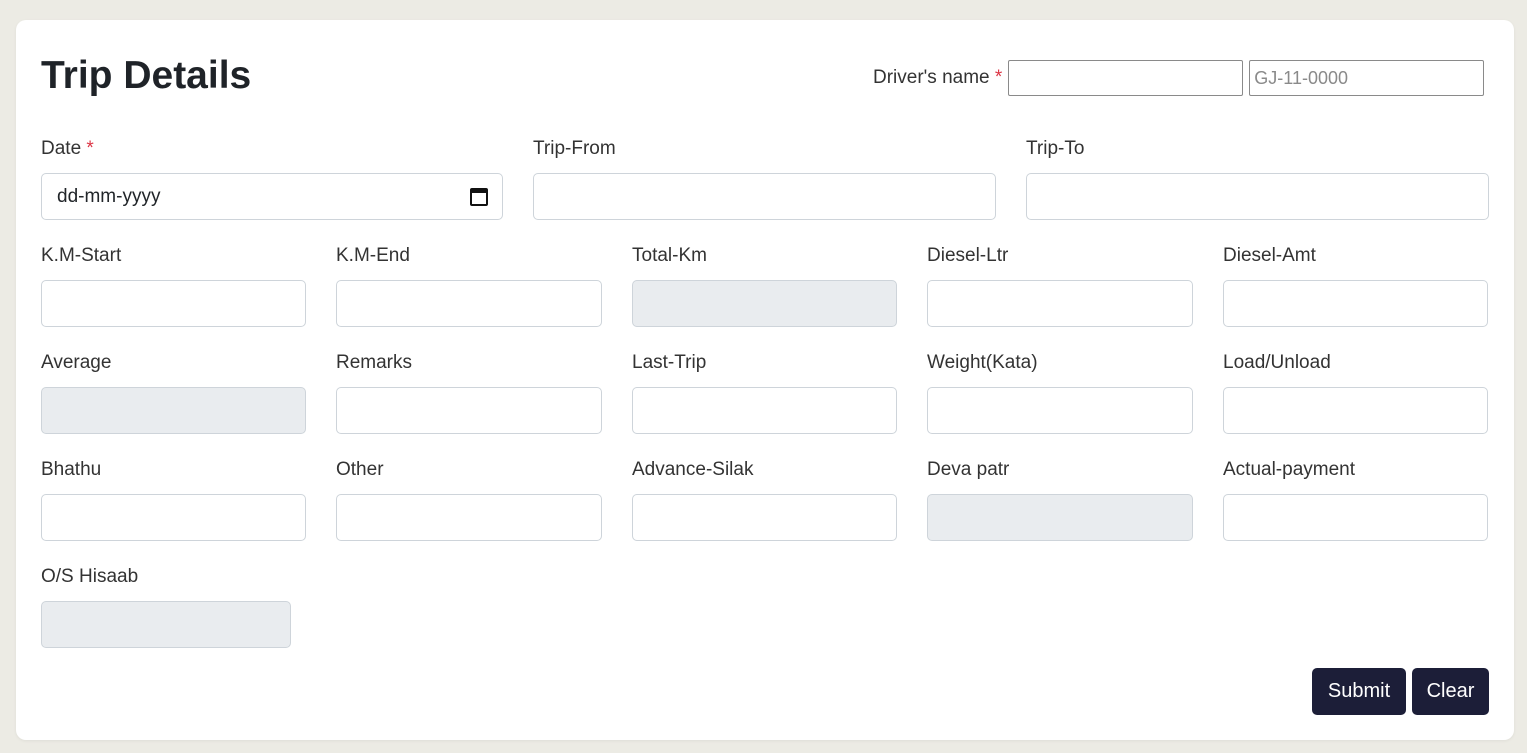 This screenshot has width=1527, height=753. I want to click on last-trip-input, so click(764, 410).